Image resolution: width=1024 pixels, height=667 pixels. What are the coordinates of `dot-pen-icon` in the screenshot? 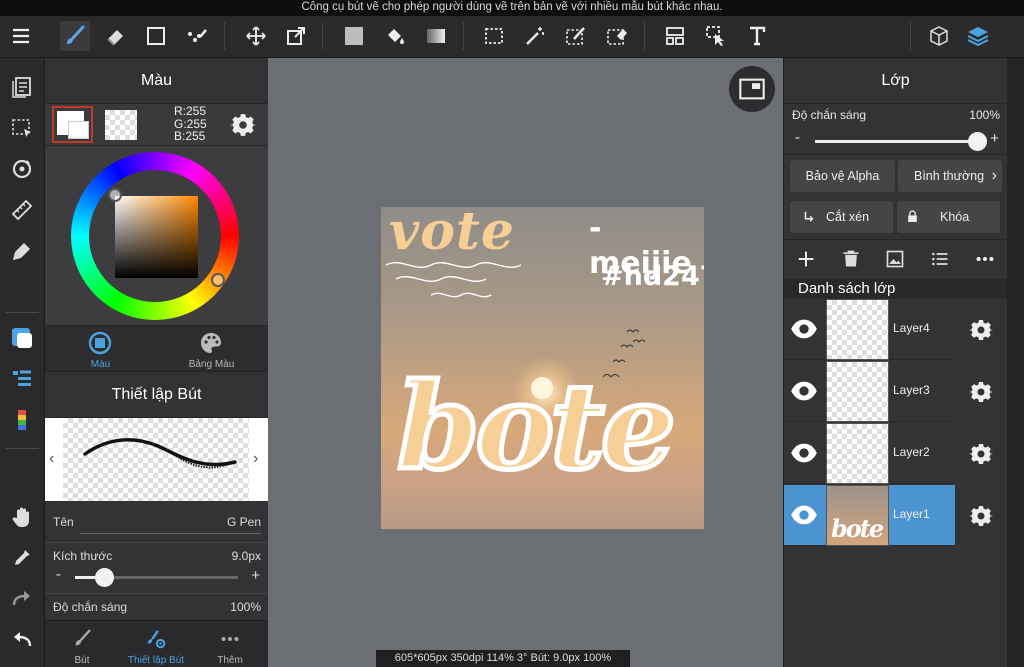 It's located at (197, 36).